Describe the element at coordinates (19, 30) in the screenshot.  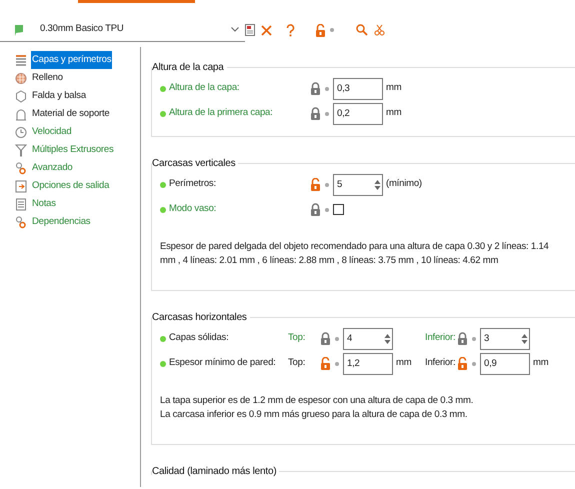
I see `flag-icon` at that location.